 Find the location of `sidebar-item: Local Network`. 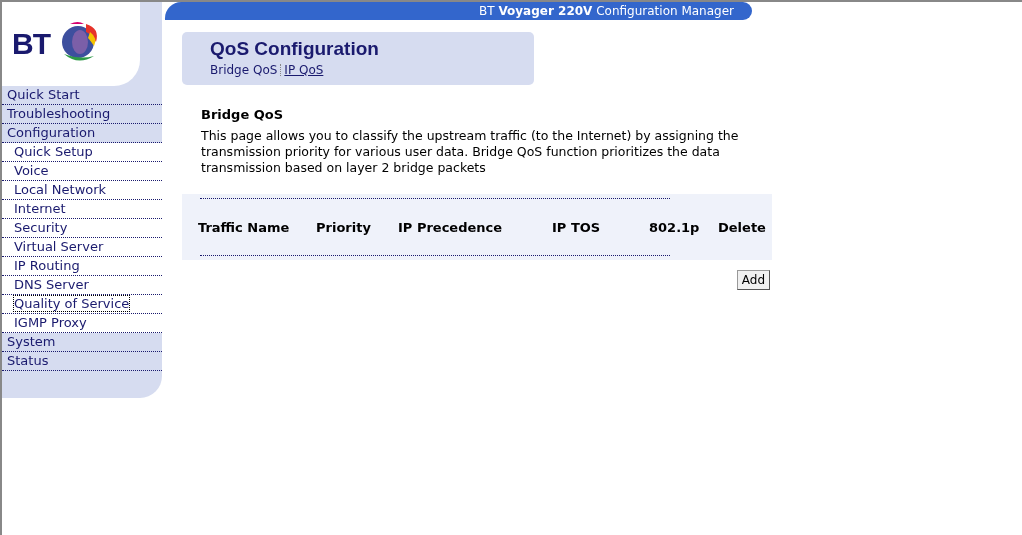

sidebar-item: Local Network is located at coordinates (82, 190).